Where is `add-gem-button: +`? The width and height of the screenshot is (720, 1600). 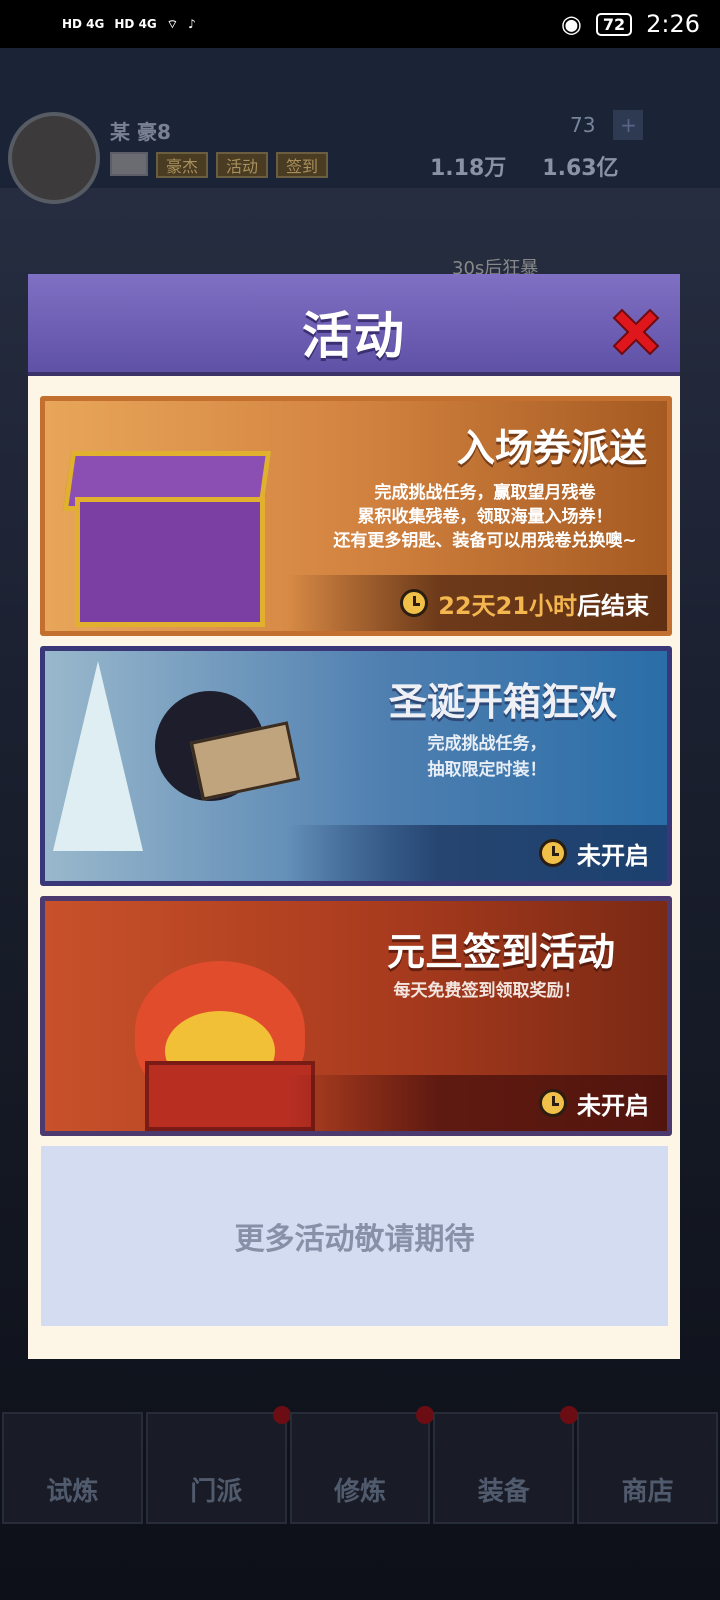
add-gem-button: + is located at coordinates (628, 125).